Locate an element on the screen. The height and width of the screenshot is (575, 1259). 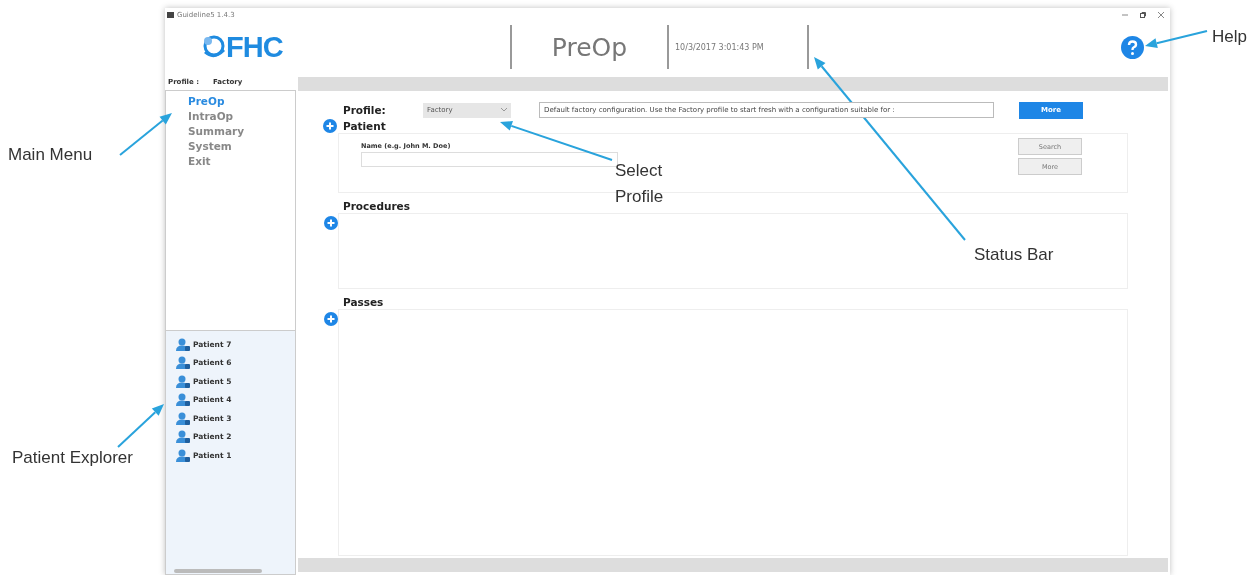
menu-item: PreOp is located at coordinates (241, 101).